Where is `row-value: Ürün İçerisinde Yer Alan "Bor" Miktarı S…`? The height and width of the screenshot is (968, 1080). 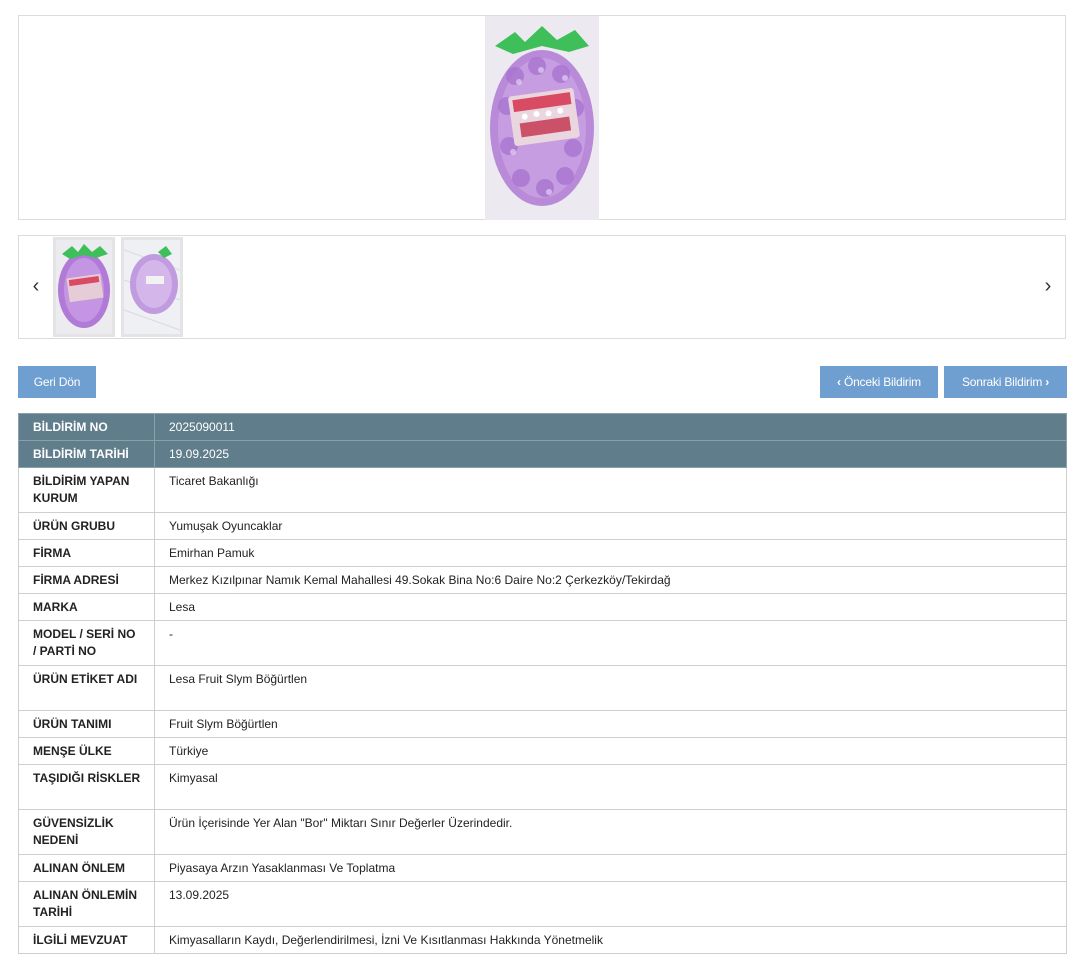 row-value: Ürün İçerisinde Yer Alan "Bor" Miktarı S… is located at coordinates (610, 832).